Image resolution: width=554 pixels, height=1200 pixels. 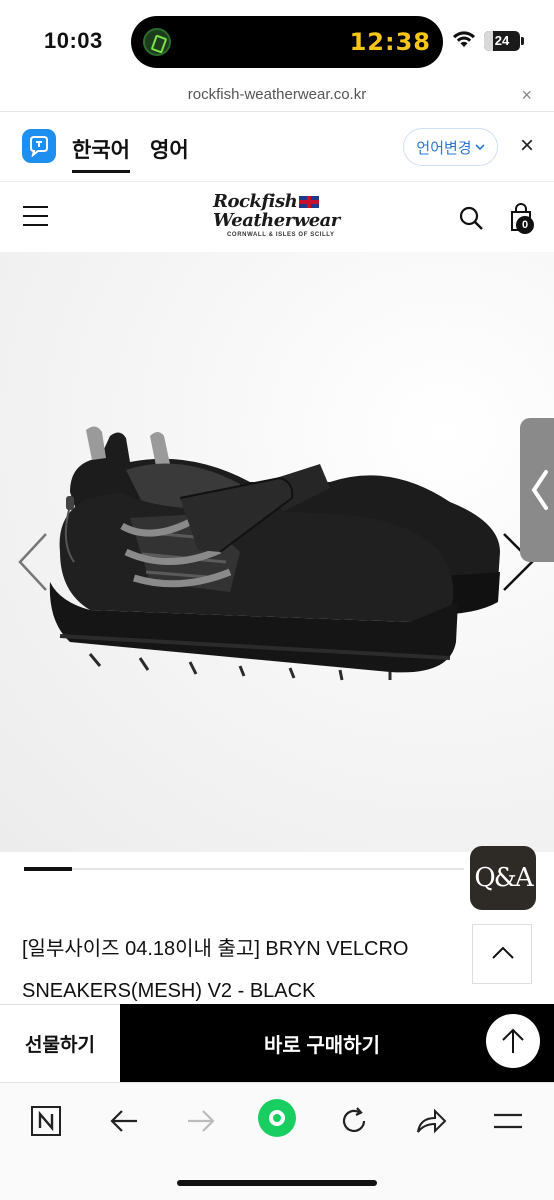 What do you see at coordinates (277, 1043) in the screenshot?
I see `purchase-action-bar: 선물하기 바로 구매하기` at bounding box center [277, 1043].